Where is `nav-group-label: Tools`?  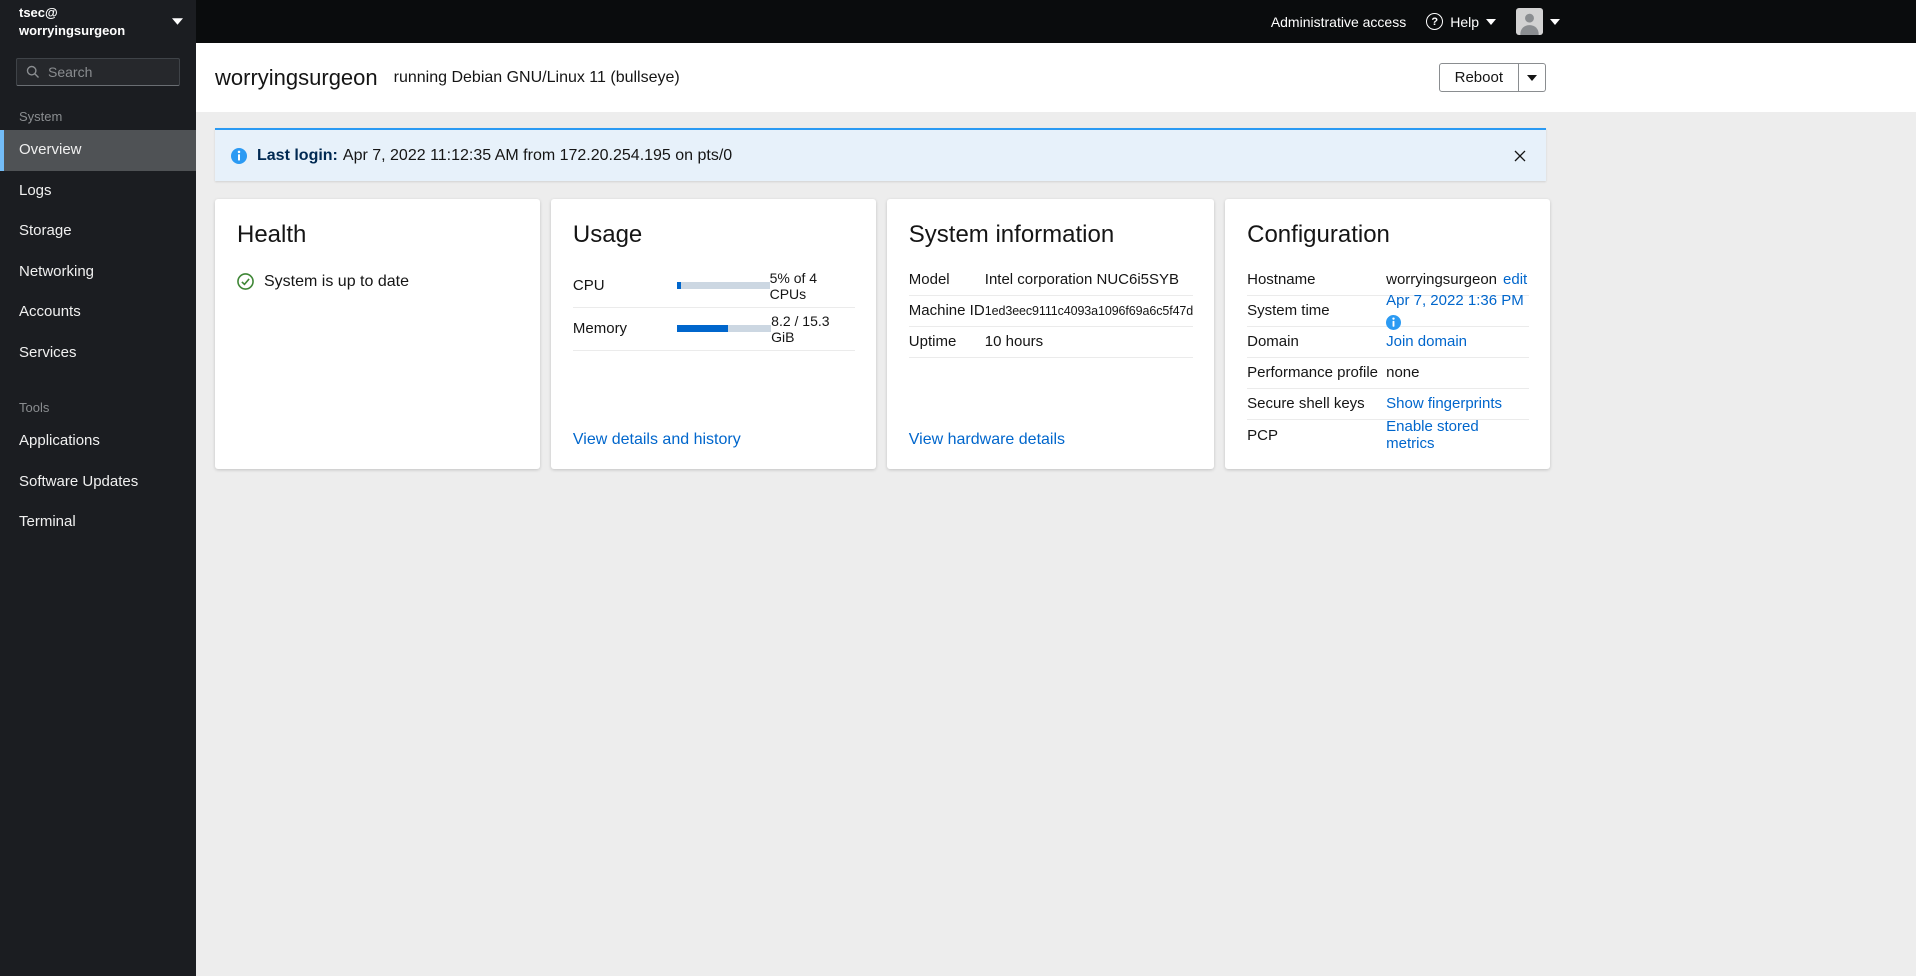 nav-group-label: Tools is located at coordinates (34, 407).